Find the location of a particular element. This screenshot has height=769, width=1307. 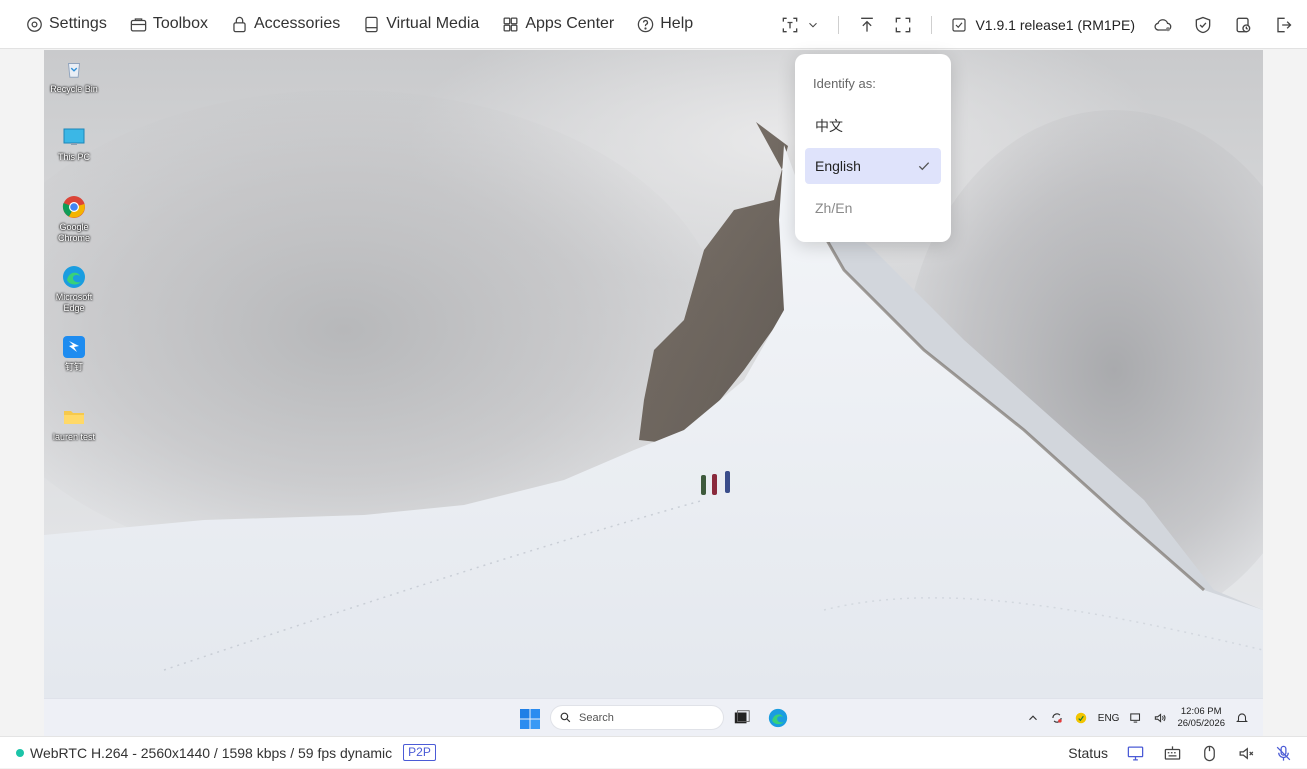

windows-taskbar: Search ENG 12:06 PM 26/05/2026 is located at coordinates (653, 717).